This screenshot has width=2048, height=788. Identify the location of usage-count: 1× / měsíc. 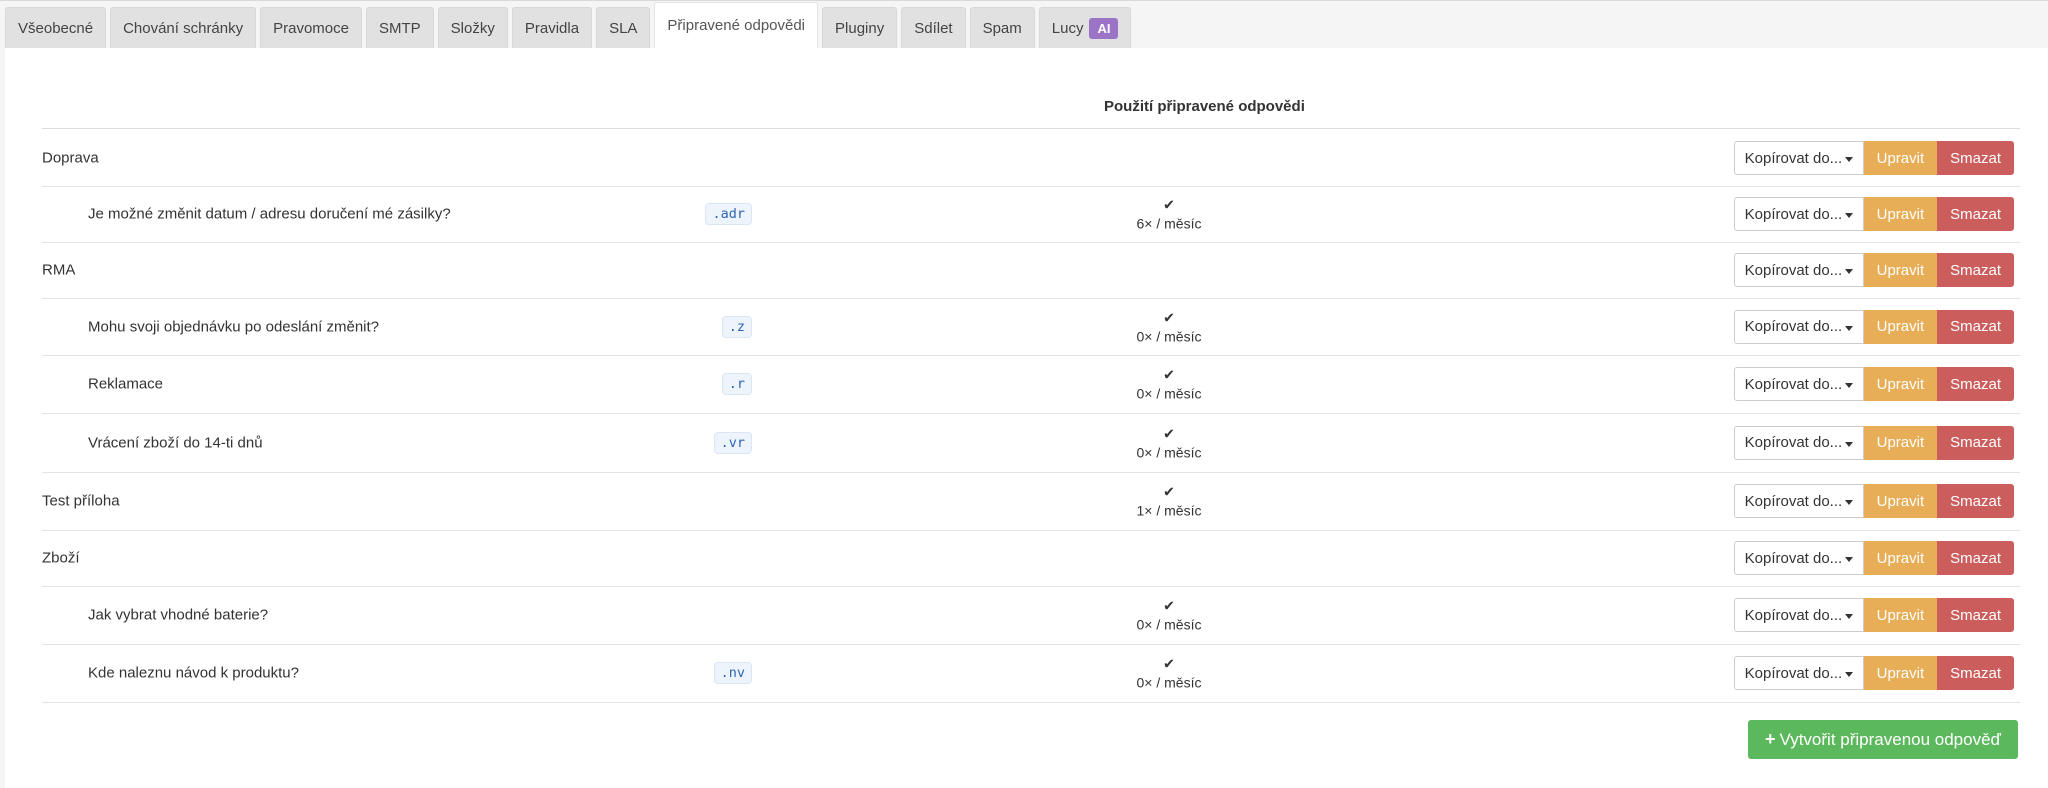
(1169, 510).